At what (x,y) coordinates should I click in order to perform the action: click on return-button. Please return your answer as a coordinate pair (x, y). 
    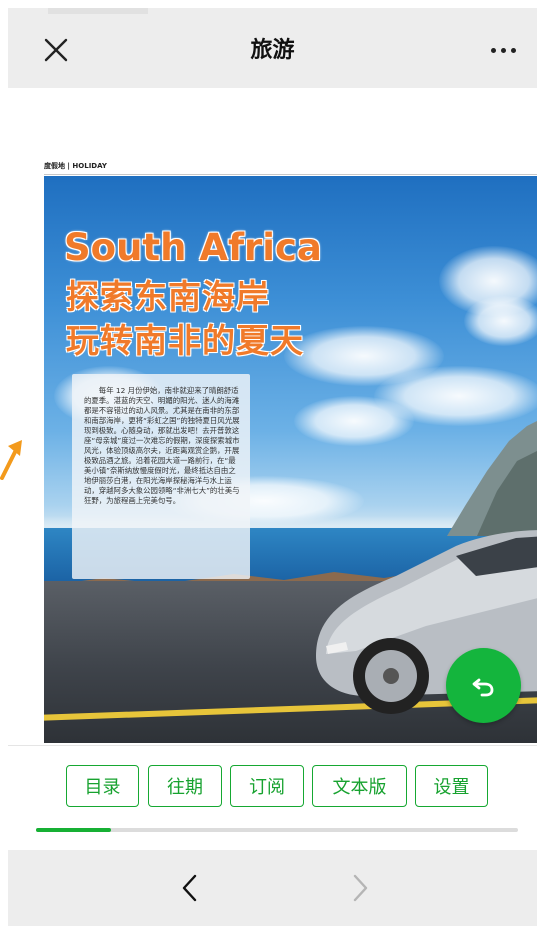
    Looking at the image, I should click on (483, 685).